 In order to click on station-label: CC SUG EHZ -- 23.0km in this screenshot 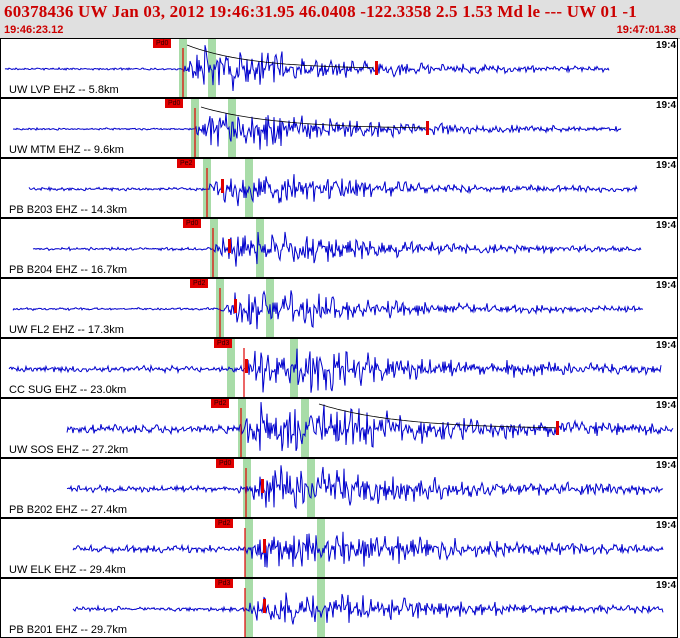, I will do `click(68, 390)`.